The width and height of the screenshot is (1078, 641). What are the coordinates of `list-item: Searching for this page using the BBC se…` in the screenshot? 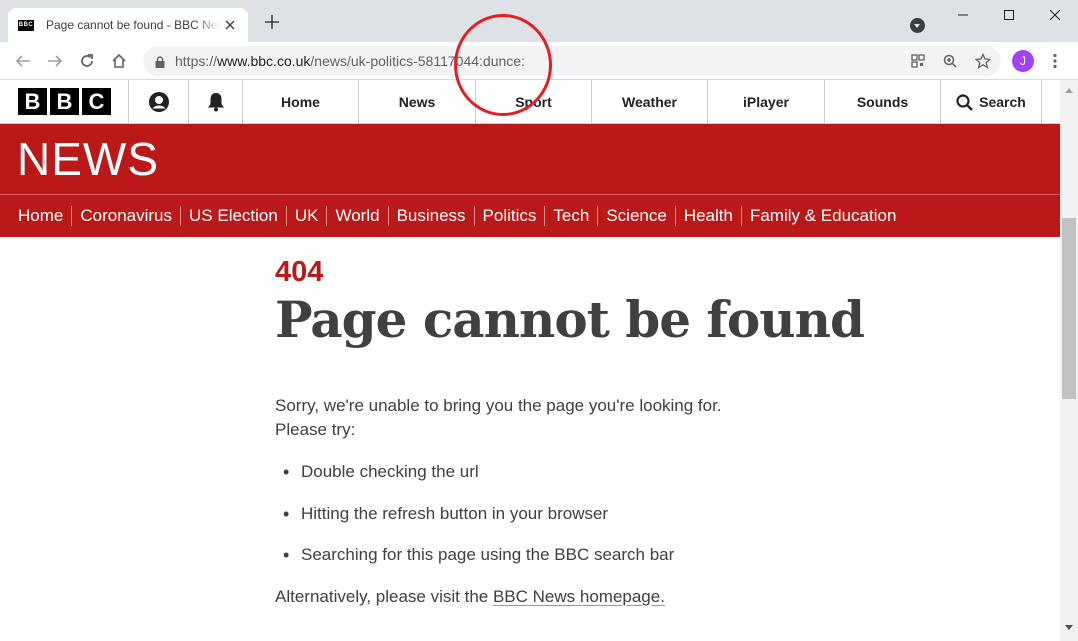 It's located at (478, 564).